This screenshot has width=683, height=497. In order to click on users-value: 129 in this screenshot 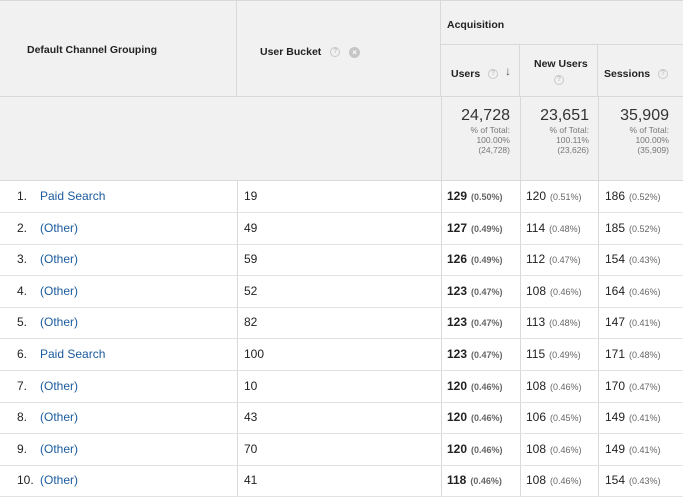, I will do `click(457, 196)`.